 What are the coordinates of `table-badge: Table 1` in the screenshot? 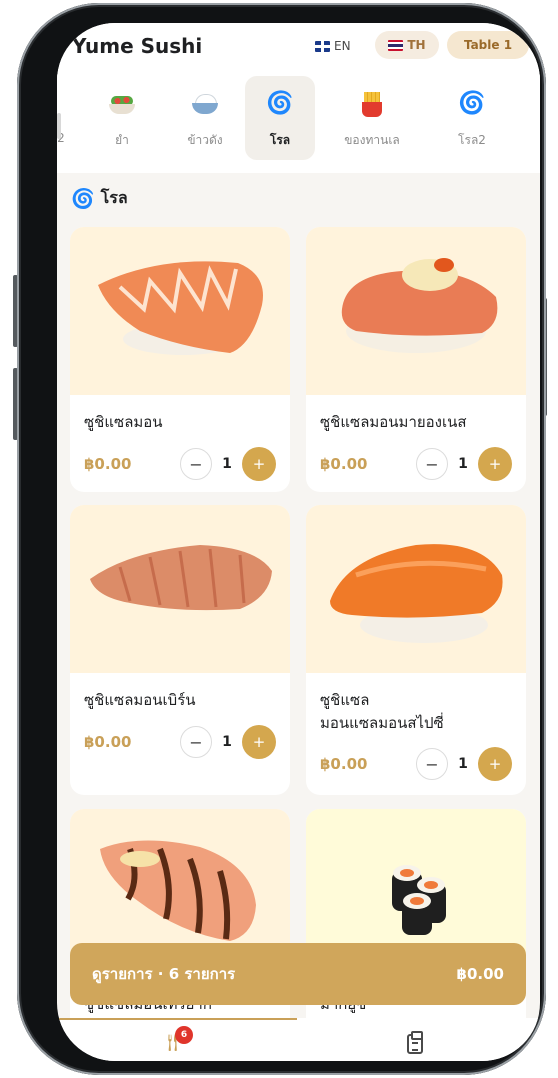 It's located at (488, 45).